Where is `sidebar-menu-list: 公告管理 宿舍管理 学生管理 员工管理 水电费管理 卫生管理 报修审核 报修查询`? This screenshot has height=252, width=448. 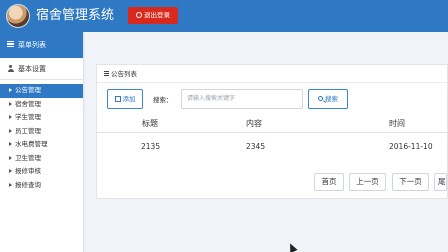
sidebar-menu-list: 公告管理 宿舍管理 学生管理 员工管理 水电费管理 卫生管理 报修审核 报修查询 is located at coordinates (41, 136).